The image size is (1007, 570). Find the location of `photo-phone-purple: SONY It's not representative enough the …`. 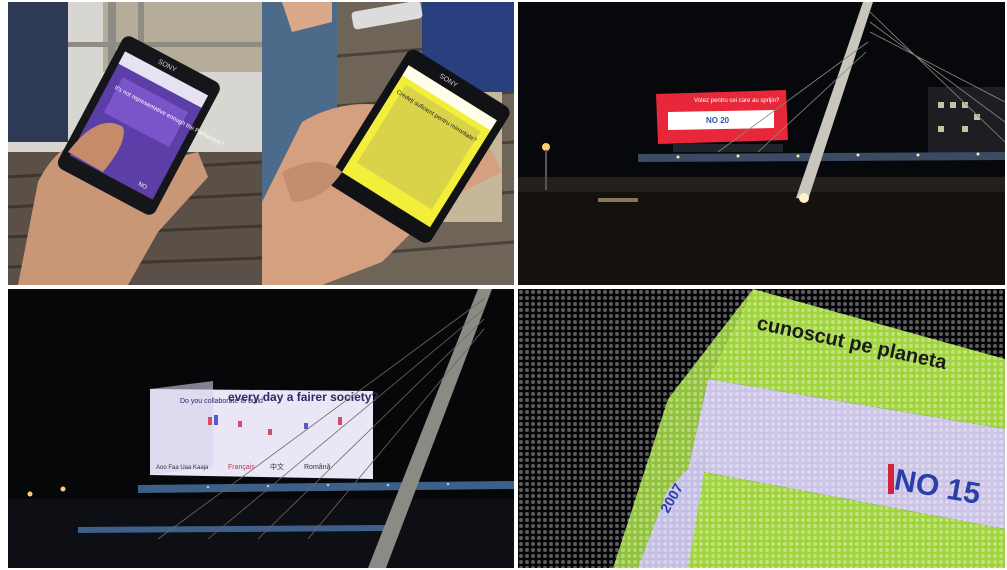

photo-phone-purple: SONY It's not representative enough the … is located at coordinates (135, 143).